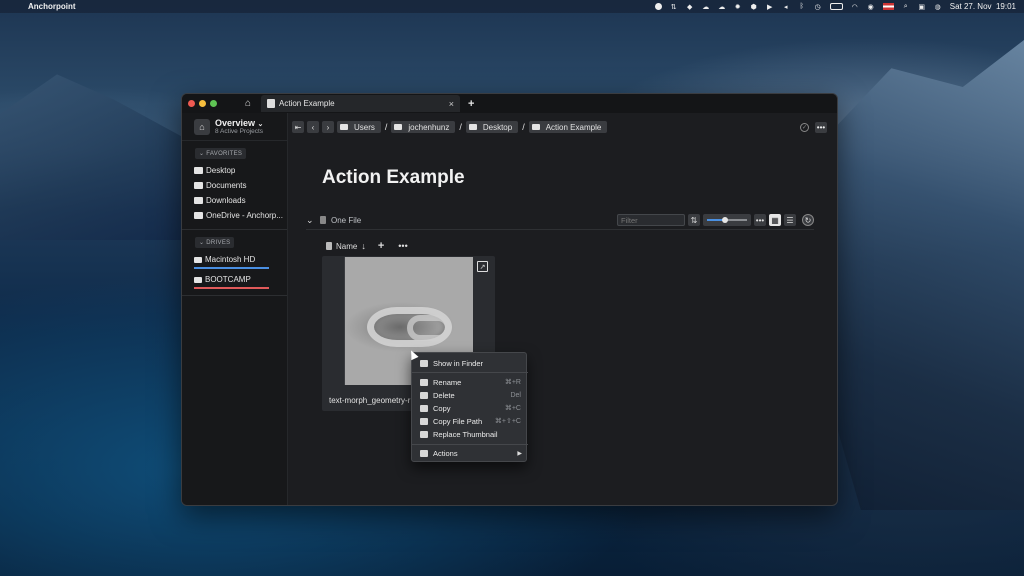 The height and width of the screenshot is (576, 1024). What do you see at coordinates (423, 127) in the screenshot?
I see `breadcrumb-jochenhunz: jochenhunz` at bounding box center [423, 127].